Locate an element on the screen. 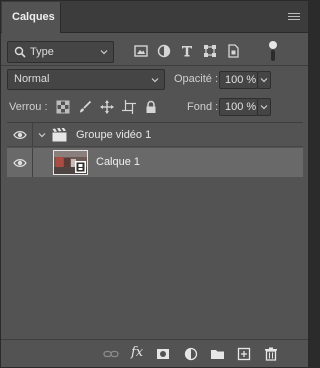 Image resolution: width=320 pixels, height=368 pixels. filter-kind-select: Type is located at coordinates (60, 52).